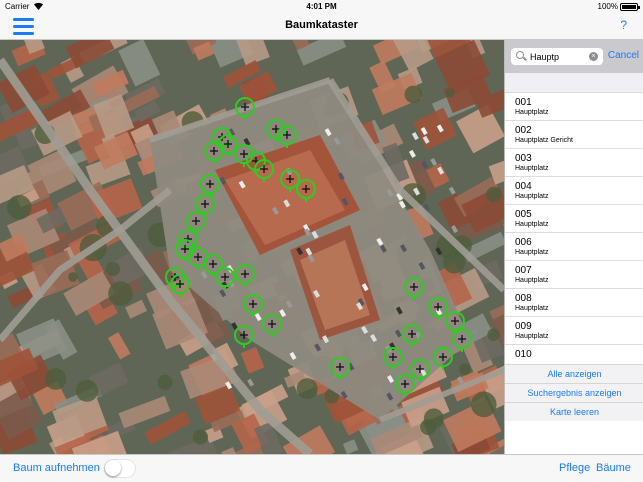  I want to click on search-bar: × Cancel, so click(574, 56).